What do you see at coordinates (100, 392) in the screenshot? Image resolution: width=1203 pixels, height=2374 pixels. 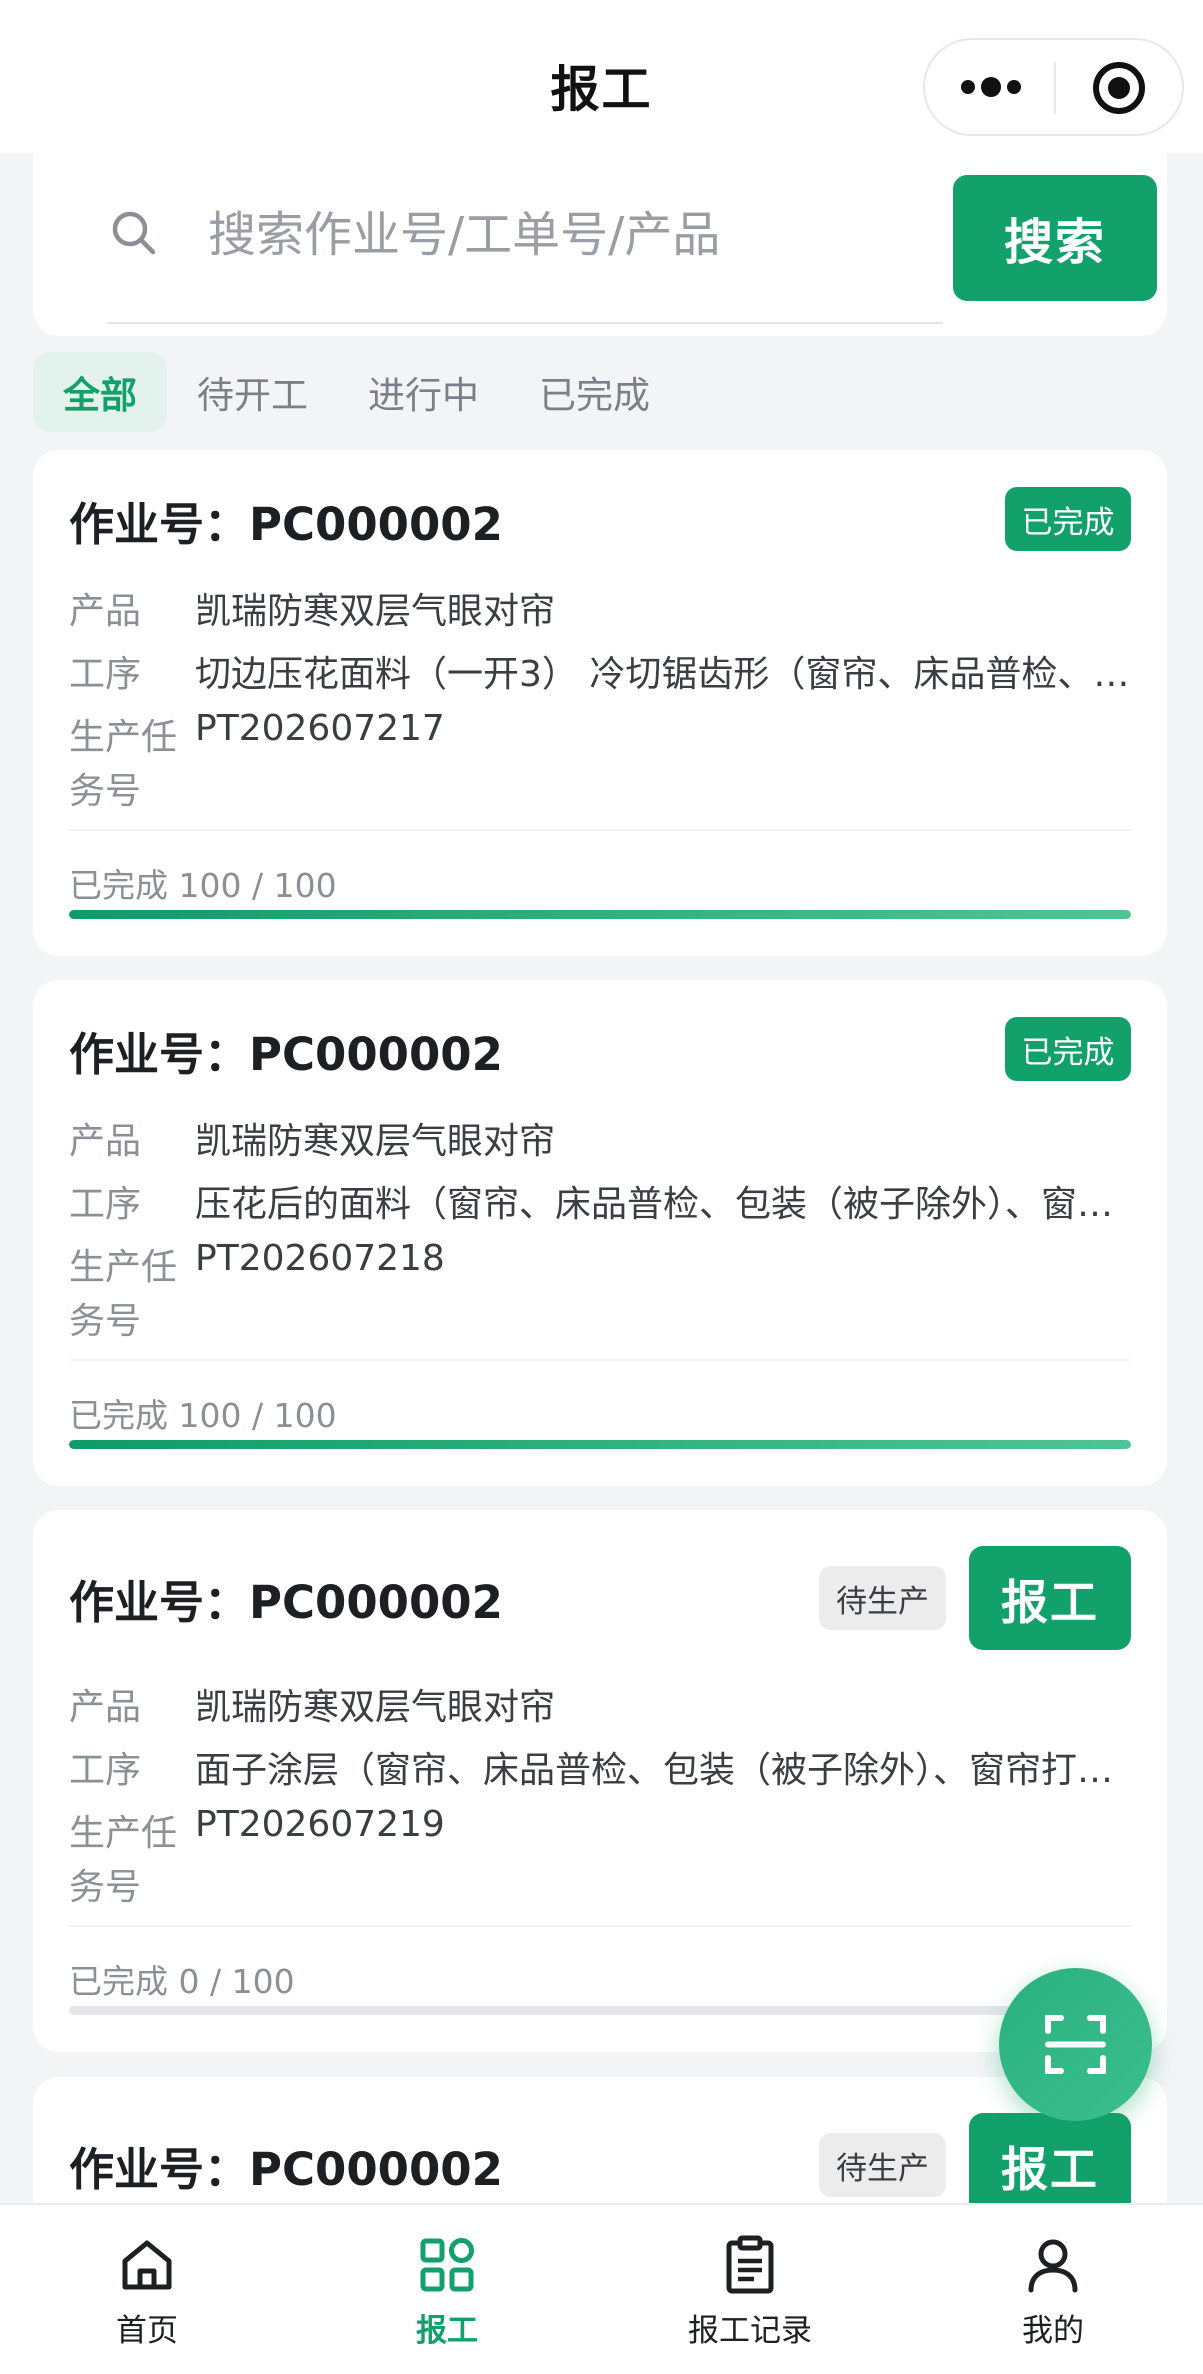 I see `tab-all: 全部` at bounding box center [100, 392].